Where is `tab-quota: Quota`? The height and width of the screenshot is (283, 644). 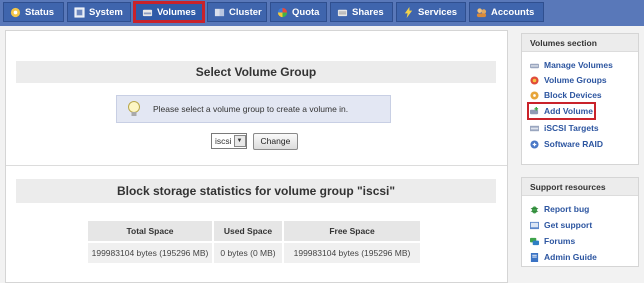
tab-quota: Quota is located at coordinates (298, 12).